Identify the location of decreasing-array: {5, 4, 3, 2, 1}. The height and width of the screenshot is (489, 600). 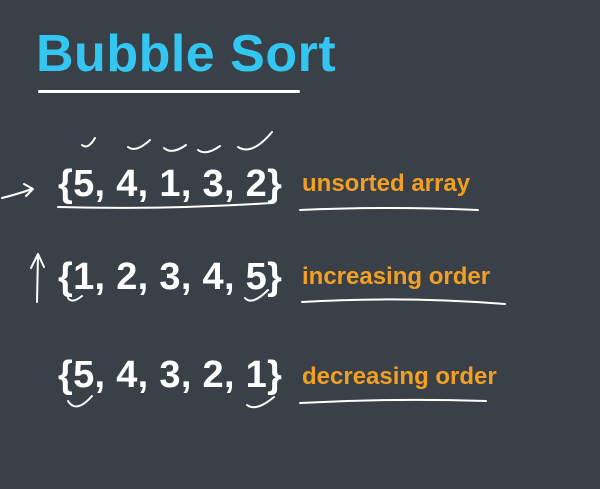
(170, 375).